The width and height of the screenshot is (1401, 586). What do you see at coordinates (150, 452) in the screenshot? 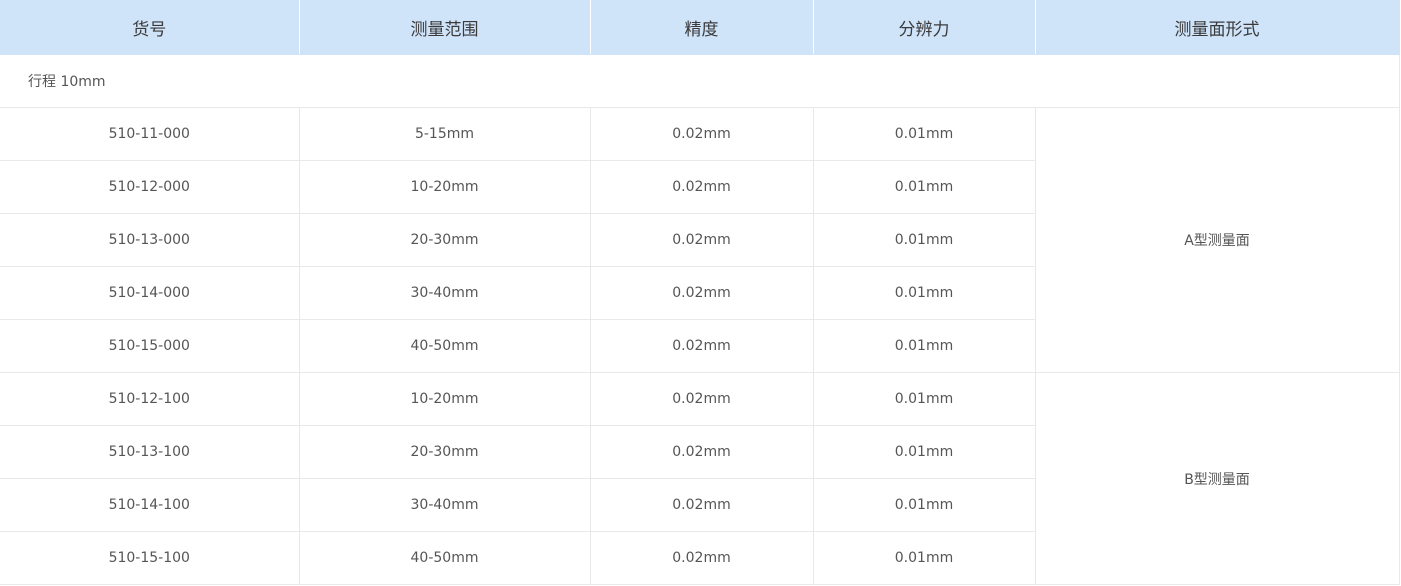
I see `cell-item-number: 510-13-100` at bounding box center [150, 452].